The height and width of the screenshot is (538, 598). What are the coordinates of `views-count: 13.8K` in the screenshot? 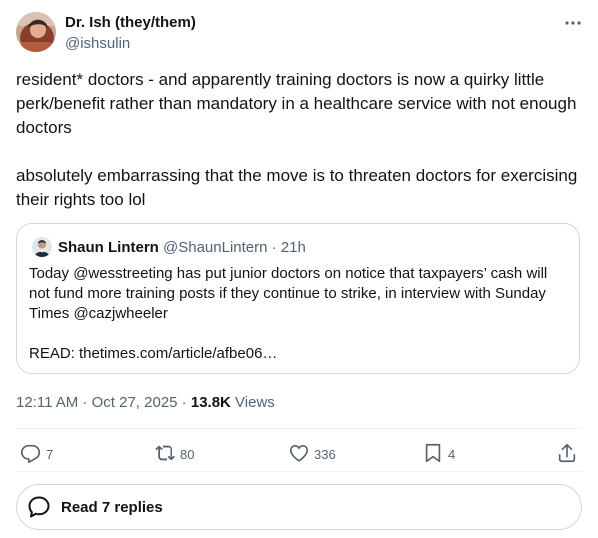 It's located at (210, 402).